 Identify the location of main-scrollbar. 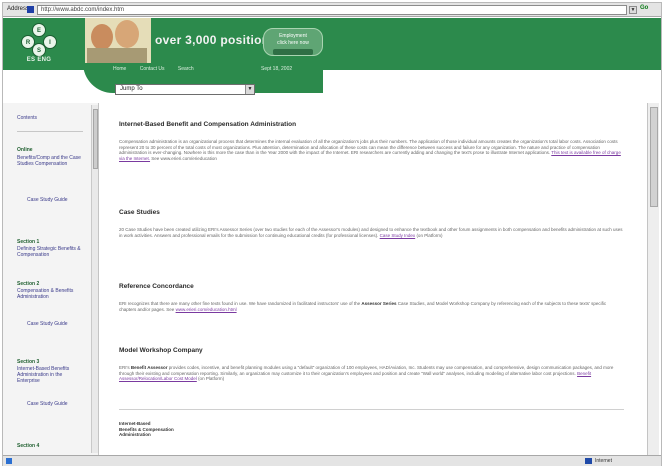
(653, 279).